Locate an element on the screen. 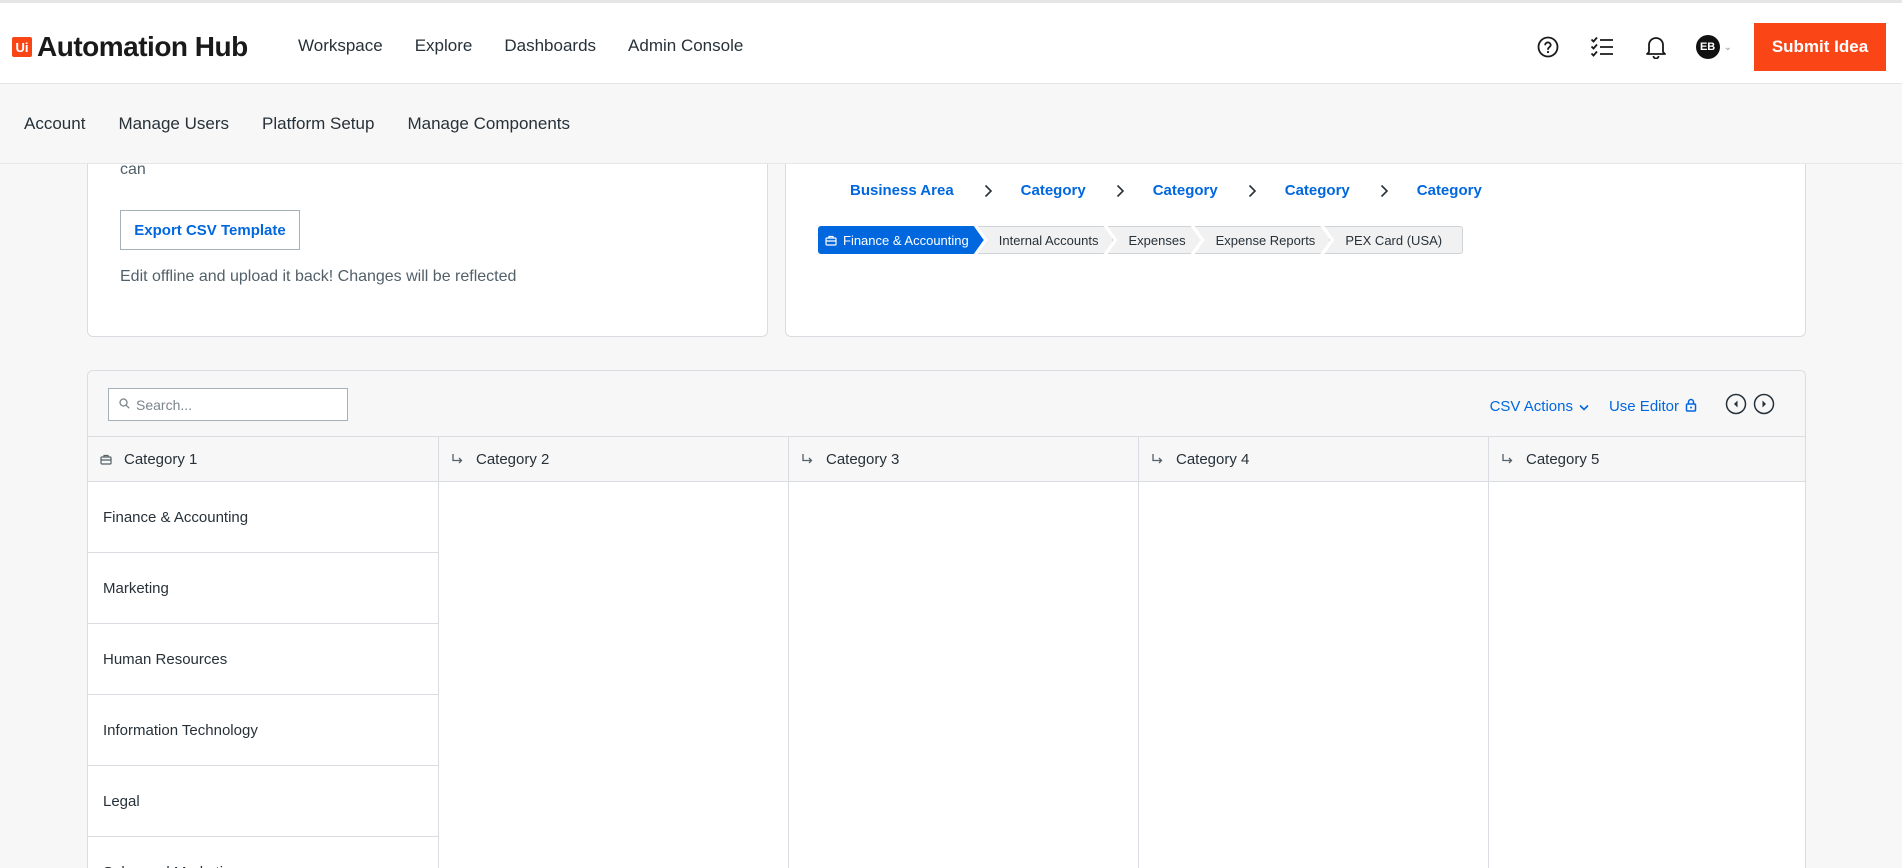  use-editor-button: Use Editor is located at coordinates (1653, 407).